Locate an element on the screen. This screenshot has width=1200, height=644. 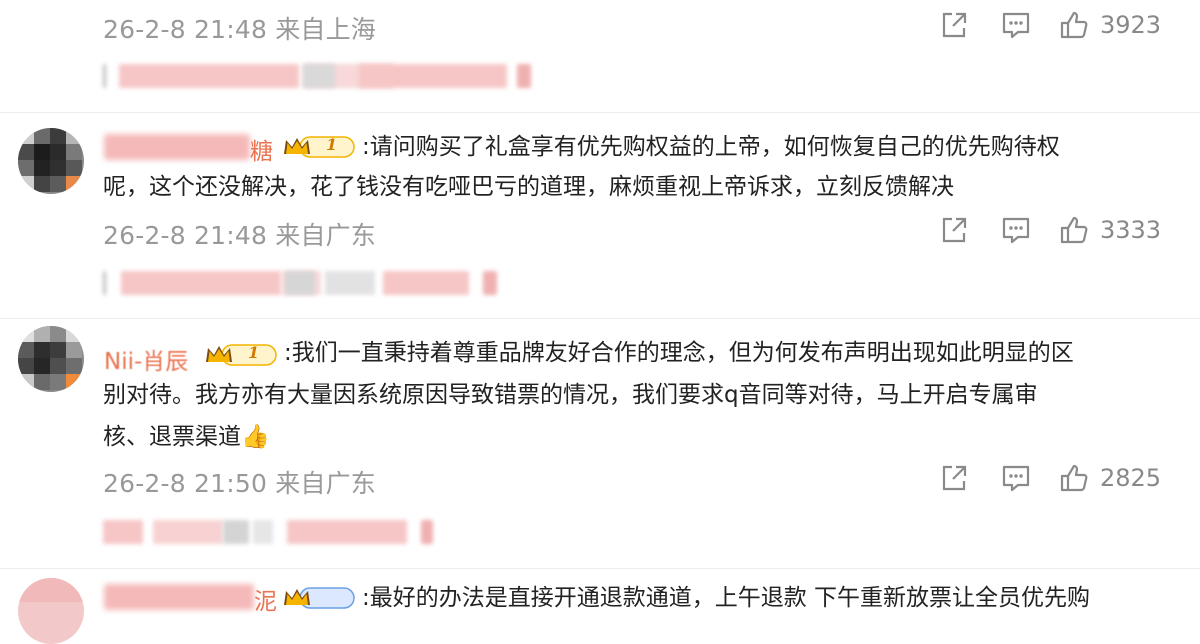
comment-text-line: :我们一直秉持着尊重品牌友好合作的理念，但为何发布声明出现如此明显的区 is located at coordinates (679, 353).